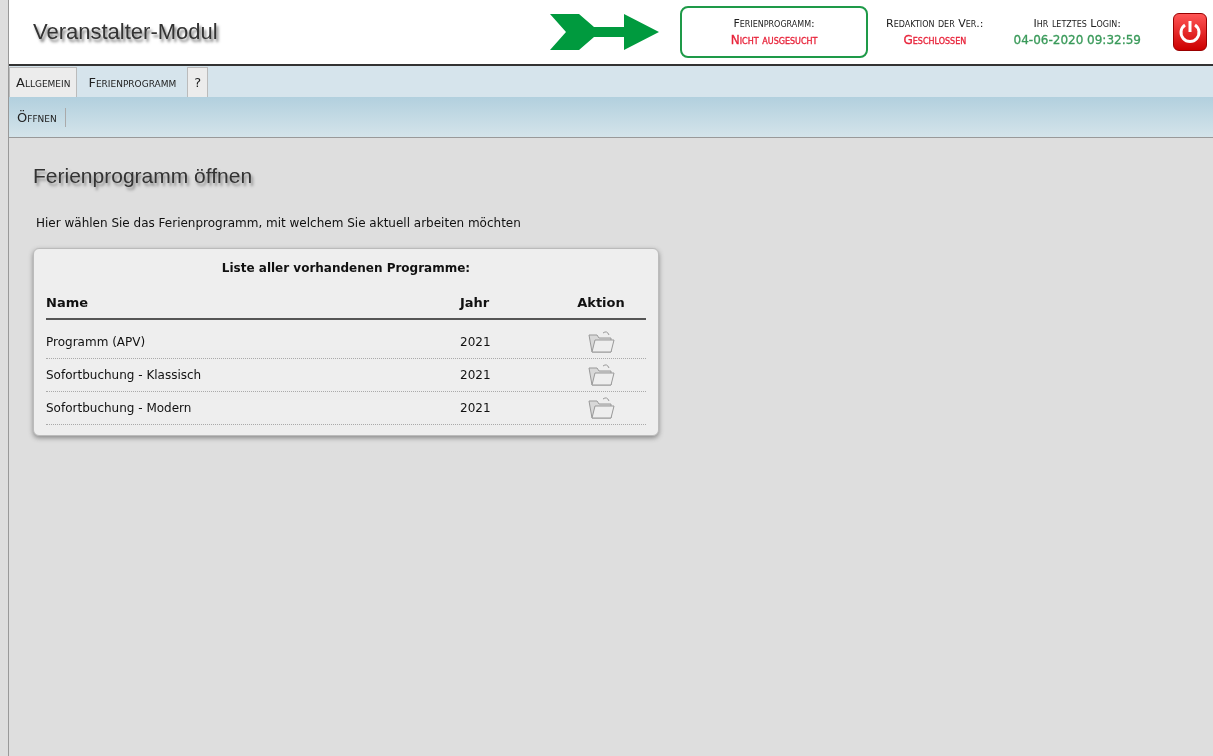  I want to click on column-header: Name, so click(67, 302).